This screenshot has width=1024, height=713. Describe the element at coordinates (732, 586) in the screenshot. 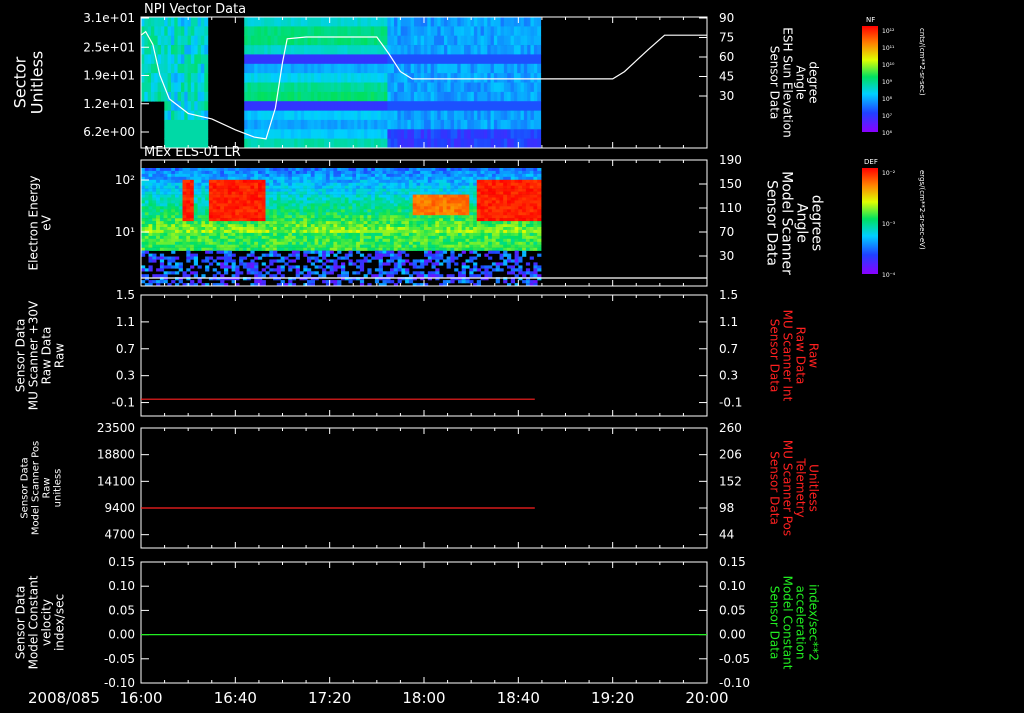

I see `y2-tick-label: 0.10` at that location.